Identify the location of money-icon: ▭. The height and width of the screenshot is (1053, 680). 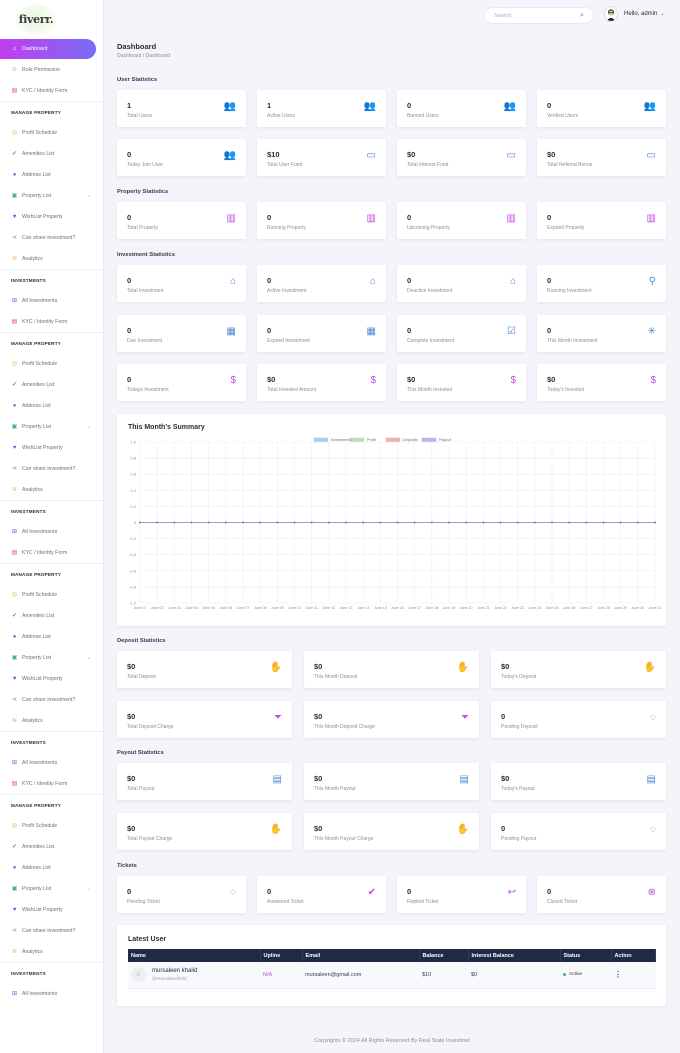
(651, 155).